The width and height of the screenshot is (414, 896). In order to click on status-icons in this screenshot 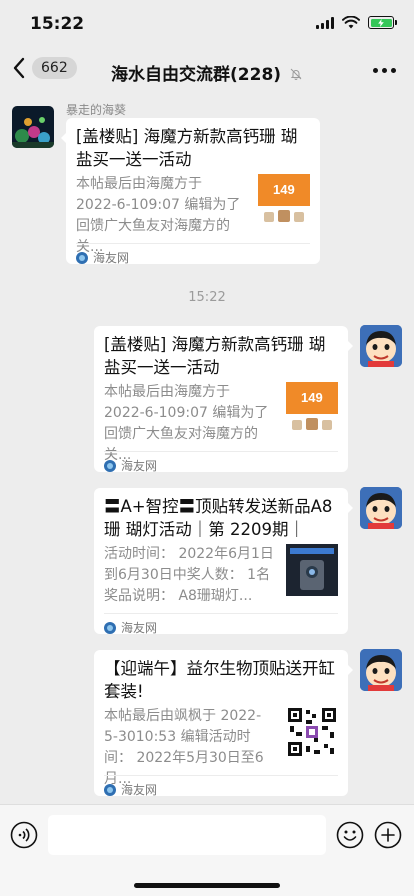, I will do `click(356, 22)`.